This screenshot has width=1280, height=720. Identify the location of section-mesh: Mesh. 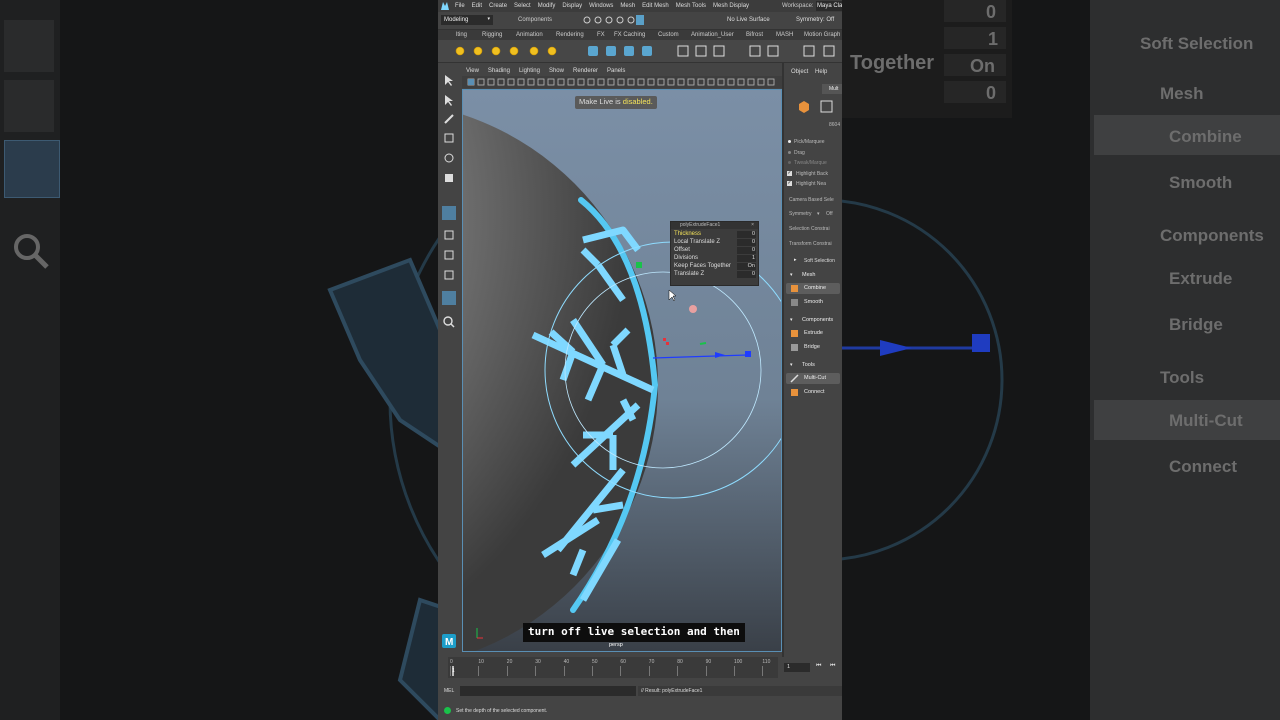
(808, 275).